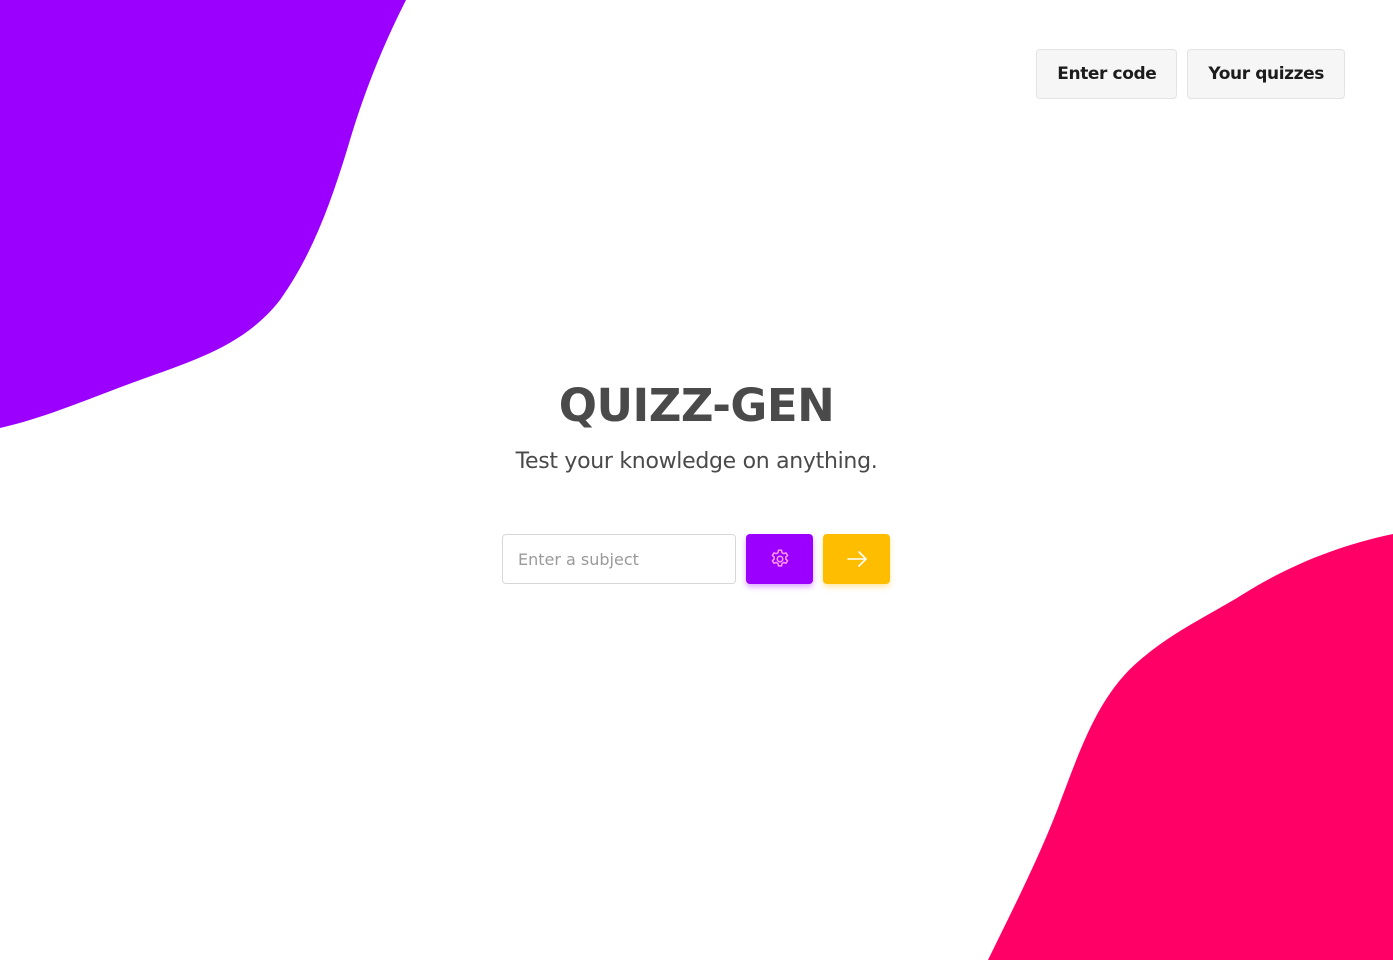 This screenshot has width=1393, height=960. I want to click on app-subtitle: Test your knowledge on anything., so click(696, 461).